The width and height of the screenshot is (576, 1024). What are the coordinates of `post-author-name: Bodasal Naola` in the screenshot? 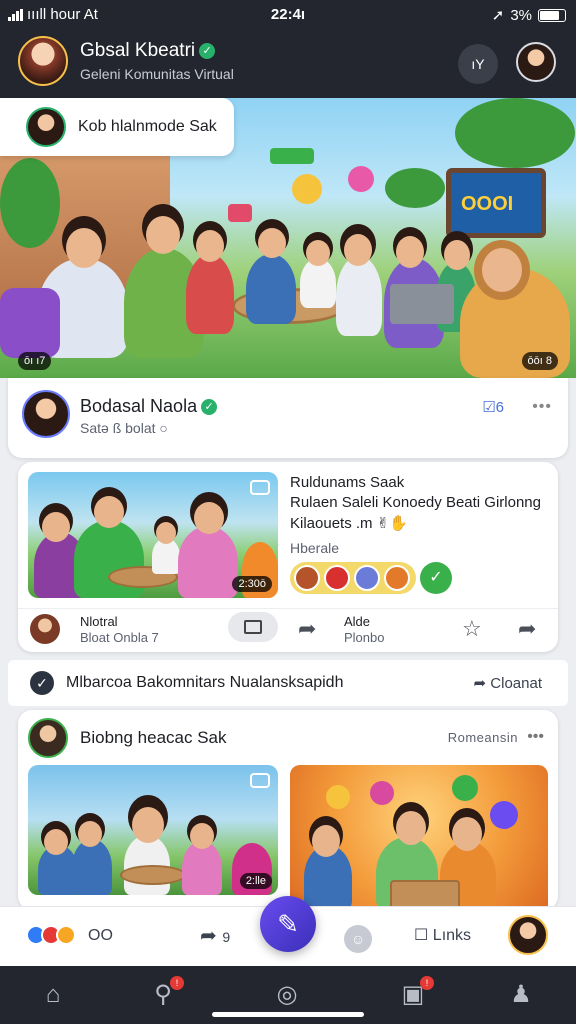 It's located at (139, 406).